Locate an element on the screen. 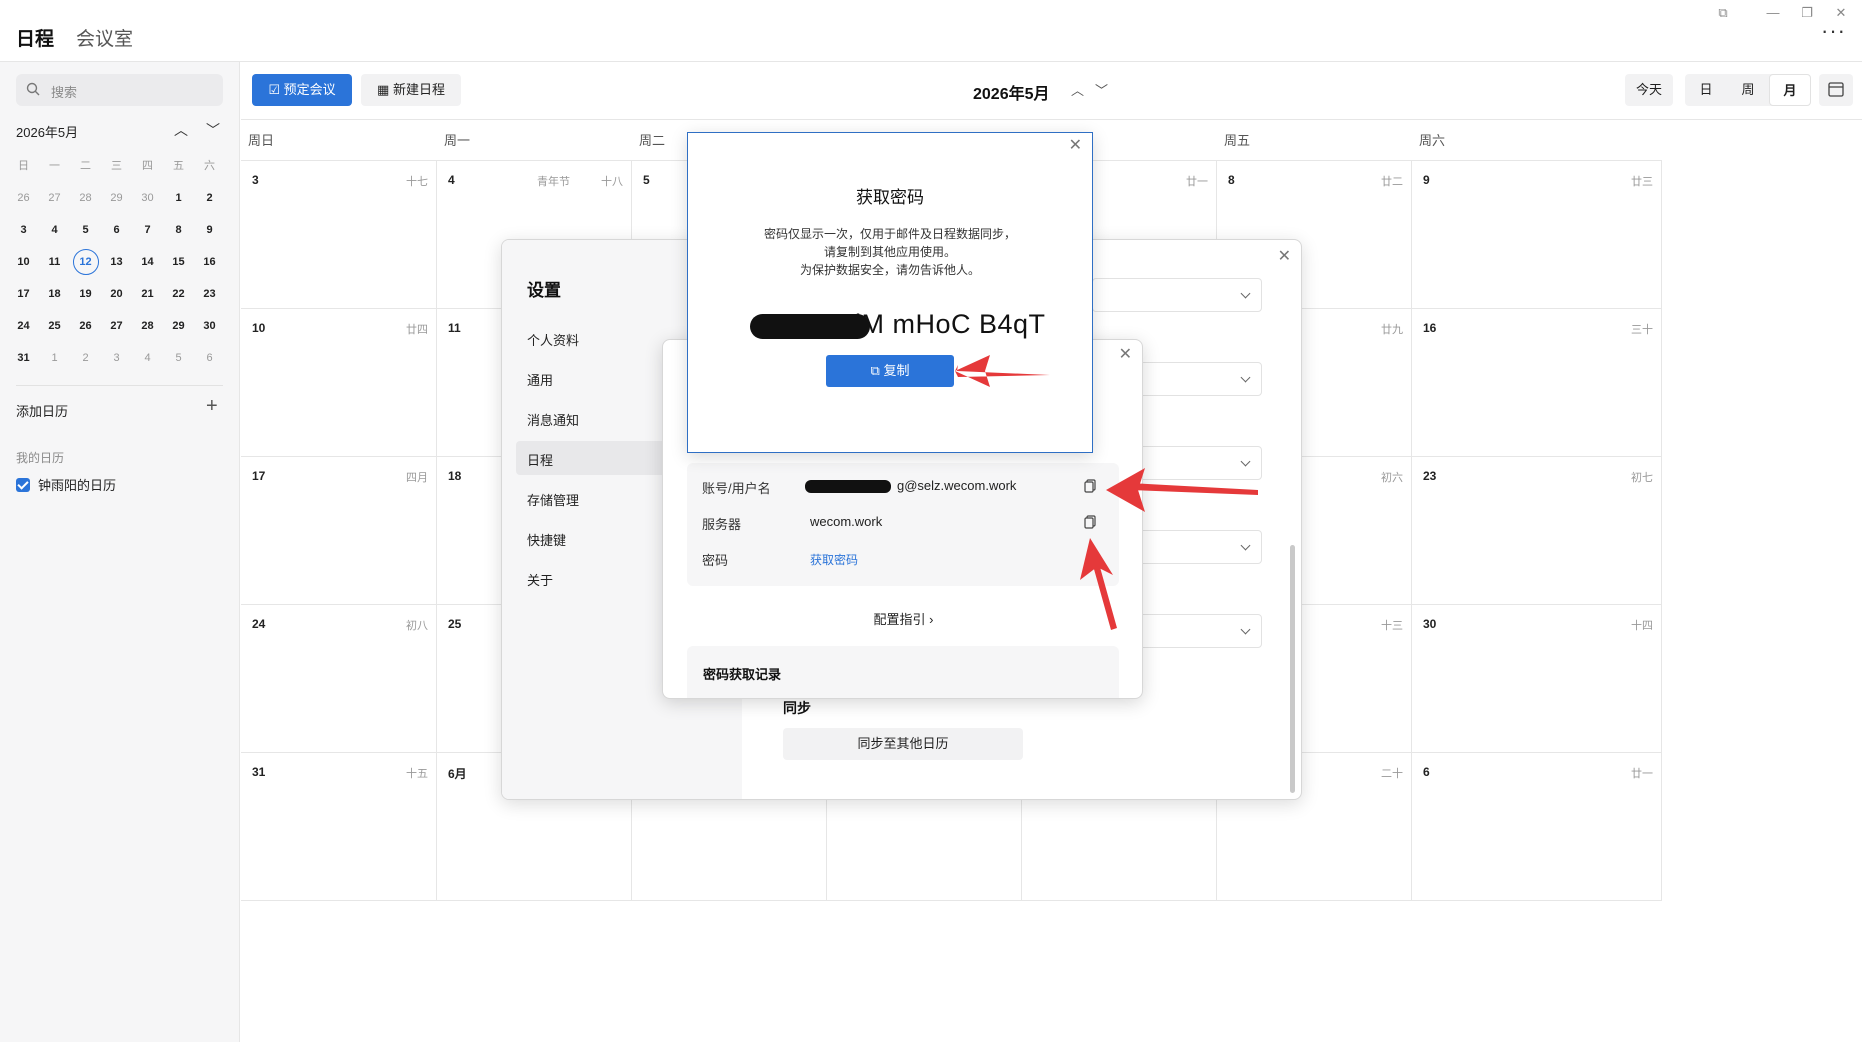  settings-scrollbar is located at coordinates (1292, 669).